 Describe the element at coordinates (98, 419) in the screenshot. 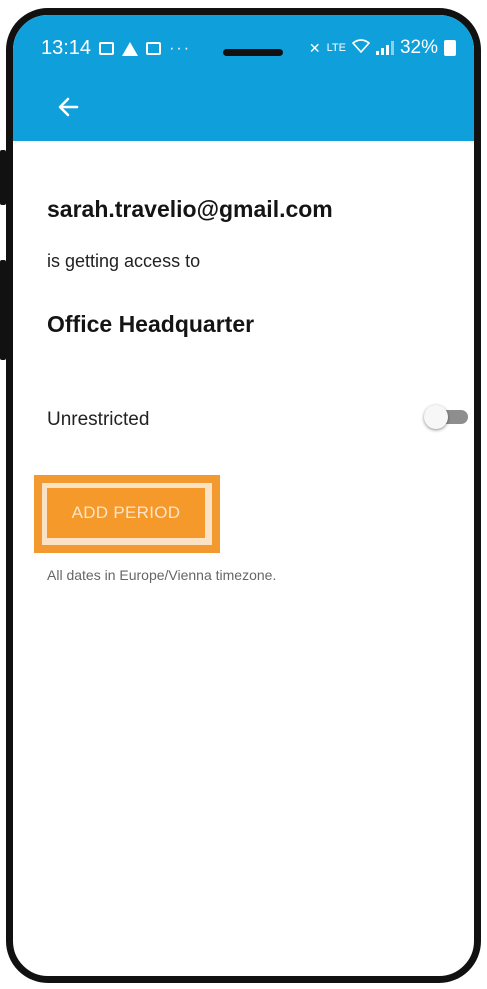

I see `unrestricted-label: Unrestricted` at that location.